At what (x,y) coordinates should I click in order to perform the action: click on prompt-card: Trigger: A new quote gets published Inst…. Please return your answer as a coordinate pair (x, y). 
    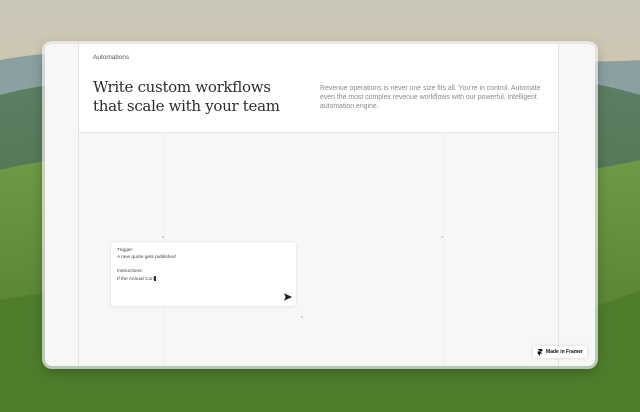
    Looking at the image, I should click on (203, 274).